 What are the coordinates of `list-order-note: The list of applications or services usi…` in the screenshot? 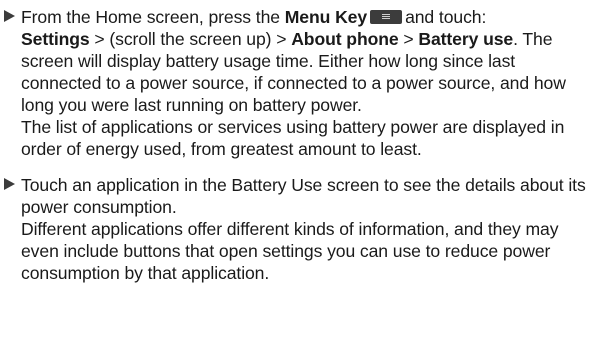 It's located at (293, 138).